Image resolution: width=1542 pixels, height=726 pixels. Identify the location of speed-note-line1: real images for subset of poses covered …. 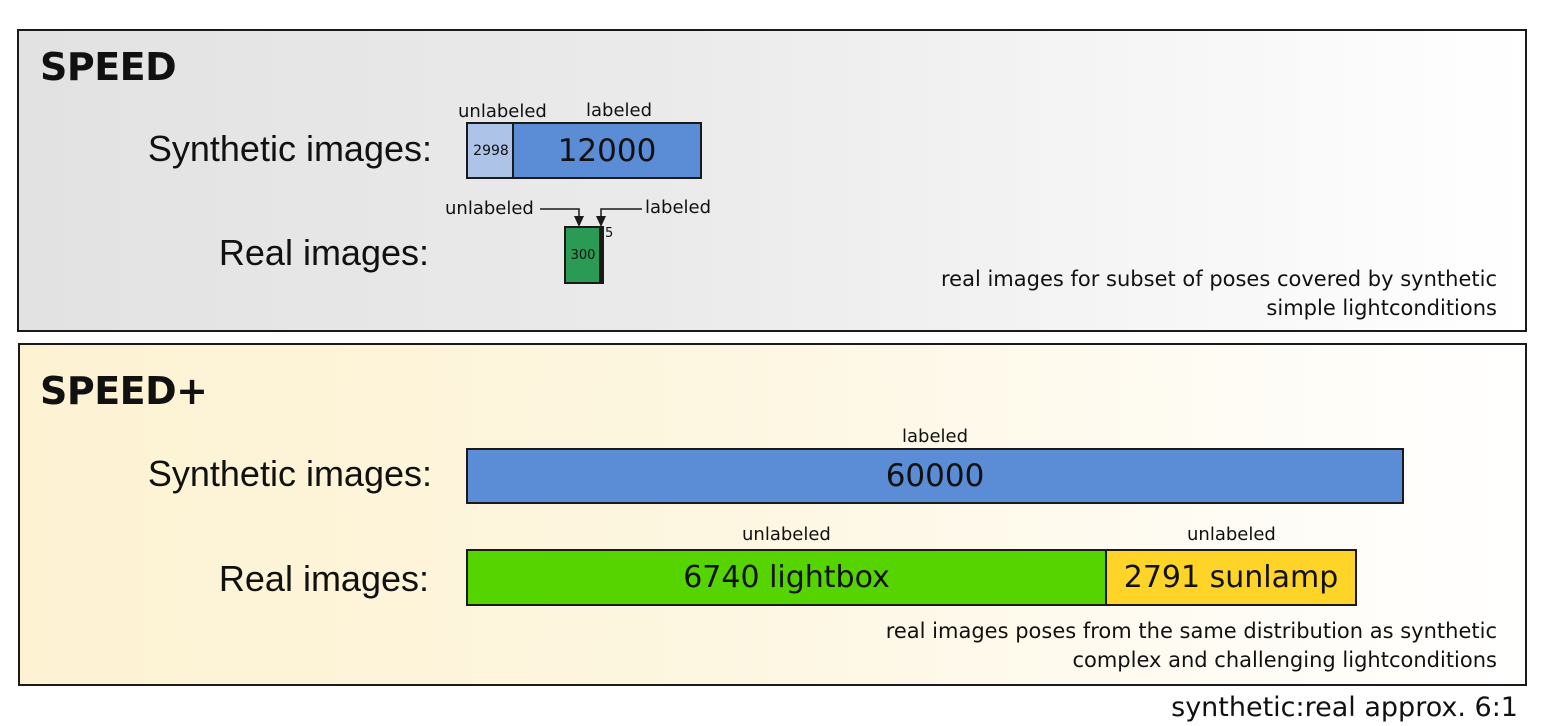
(1219, 279).